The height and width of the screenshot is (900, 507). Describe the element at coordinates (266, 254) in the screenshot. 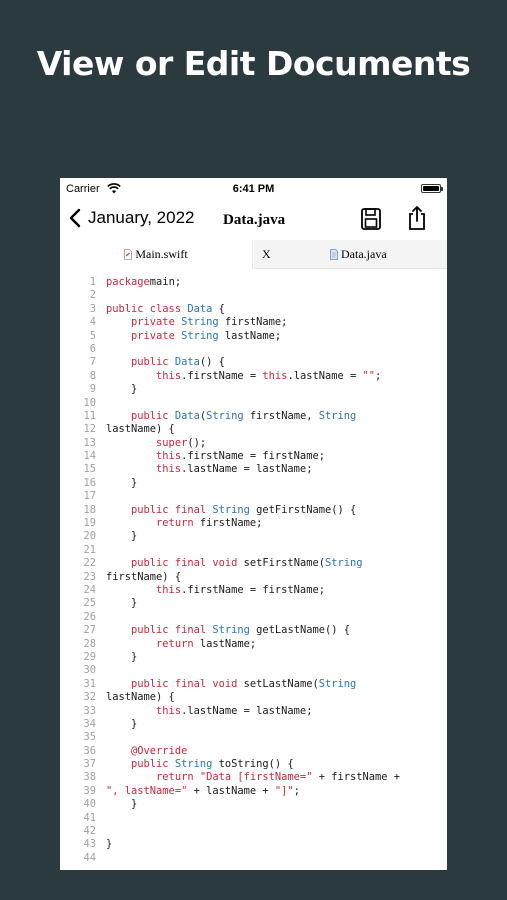

I see `close-tab-button: X` at that location.